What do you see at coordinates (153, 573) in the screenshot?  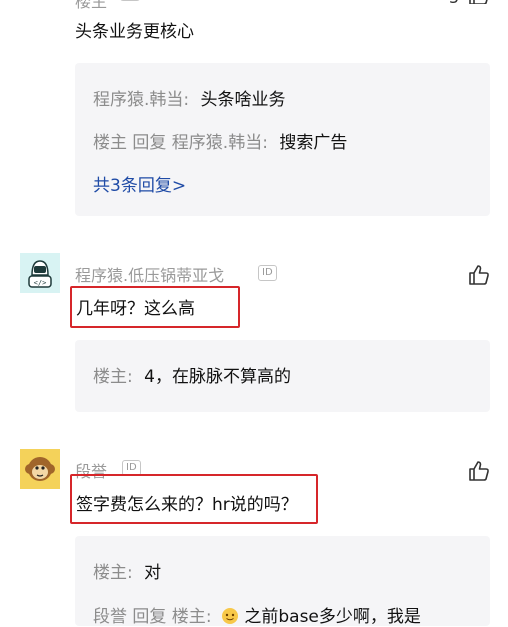 I see `reply-text: 对` at bounding box center [153, 573].